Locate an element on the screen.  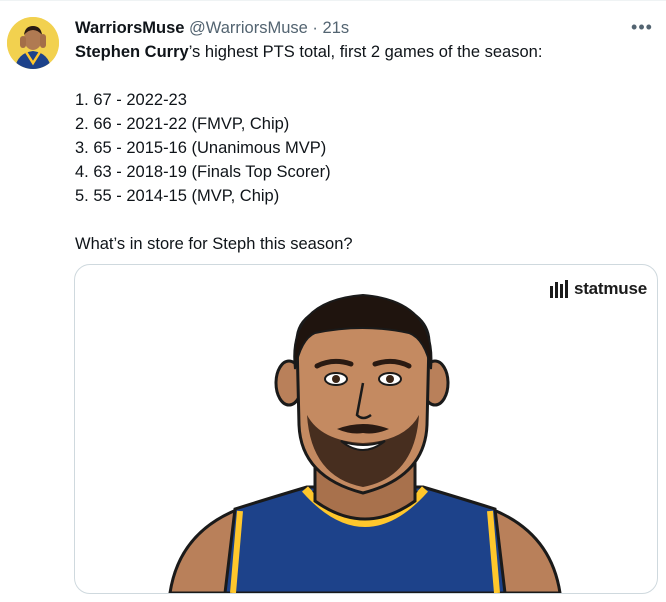
avatar is located at coordinates (33, 43).